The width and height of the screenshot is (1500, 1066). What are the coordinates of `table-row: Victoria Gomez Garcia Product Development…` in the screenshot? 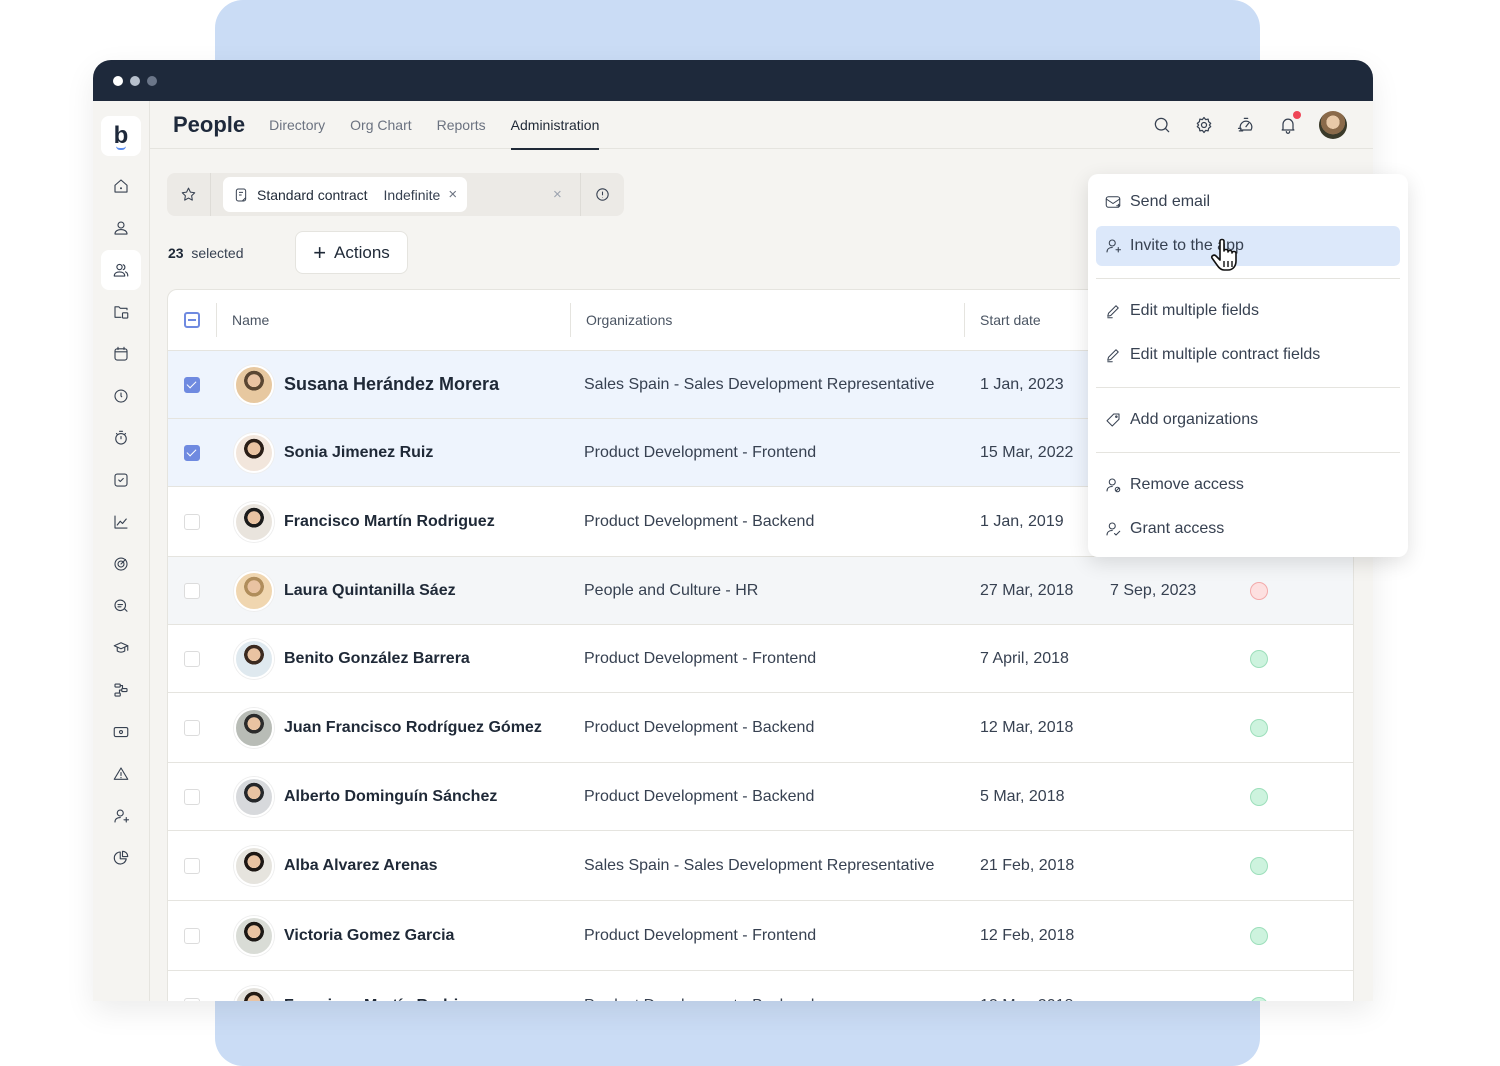 It's located at (760, 936).